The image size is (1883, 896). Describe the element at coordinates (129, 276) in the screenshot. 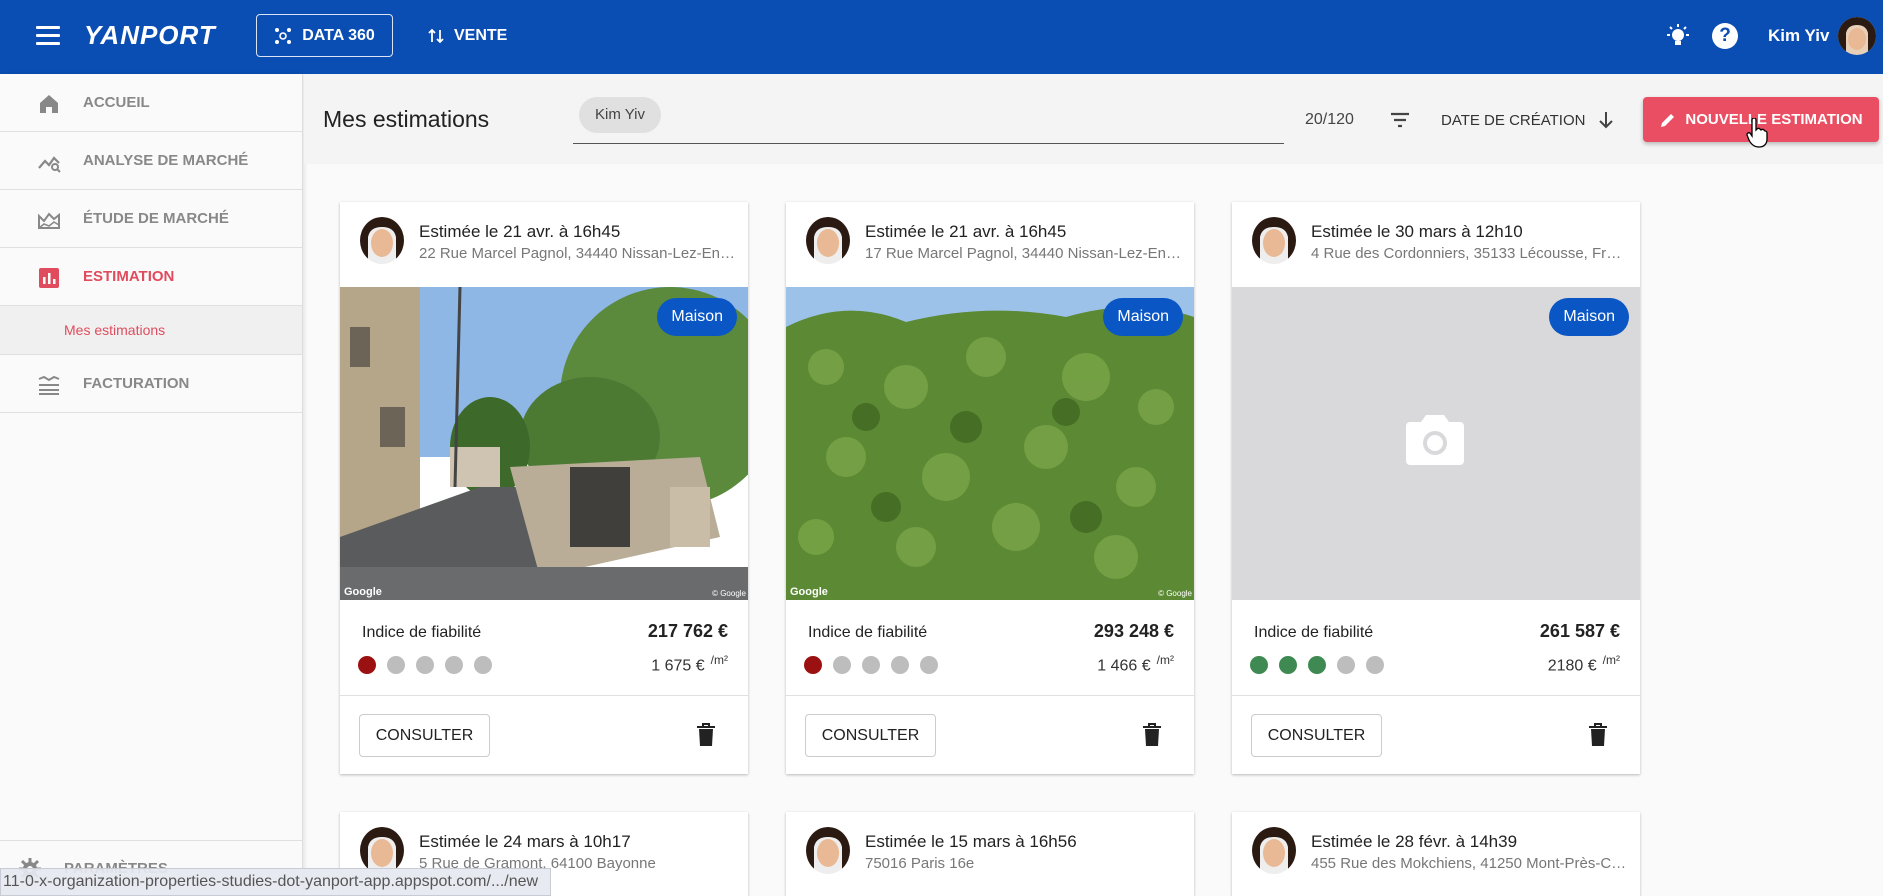

I see `sidebar-item-label: ESTIMATION` at that location.